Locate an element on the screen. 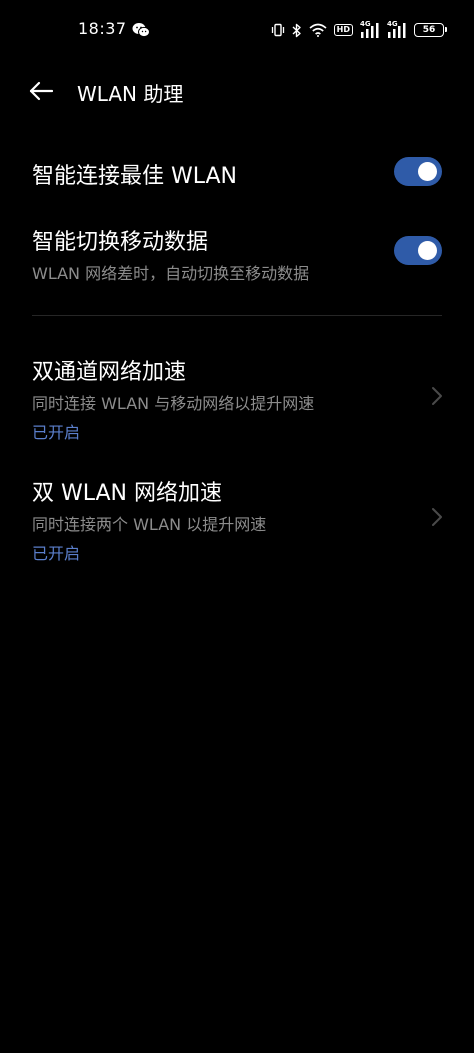  bluetooth-icon is located at coordinates (296, 30).